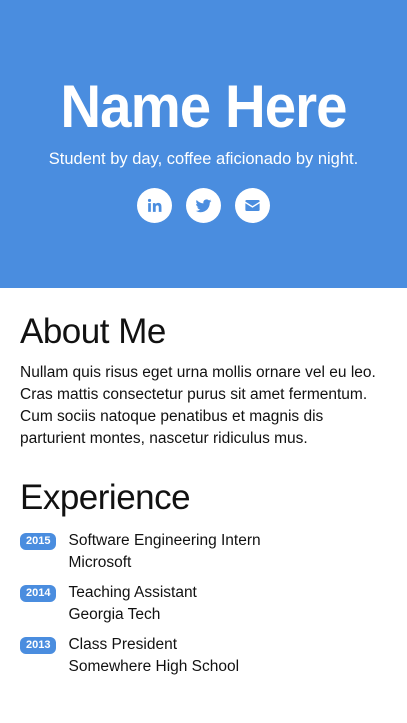 The image size is (407, 723). Describe the element at coordinates (93, 331) in the screenshot. I see `about-title: About Me` at that location.